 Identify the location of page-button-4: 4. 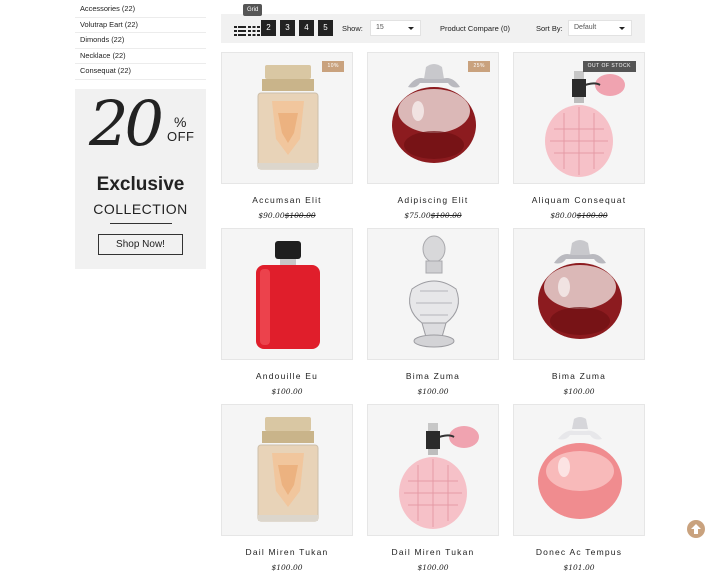
(306, 28).